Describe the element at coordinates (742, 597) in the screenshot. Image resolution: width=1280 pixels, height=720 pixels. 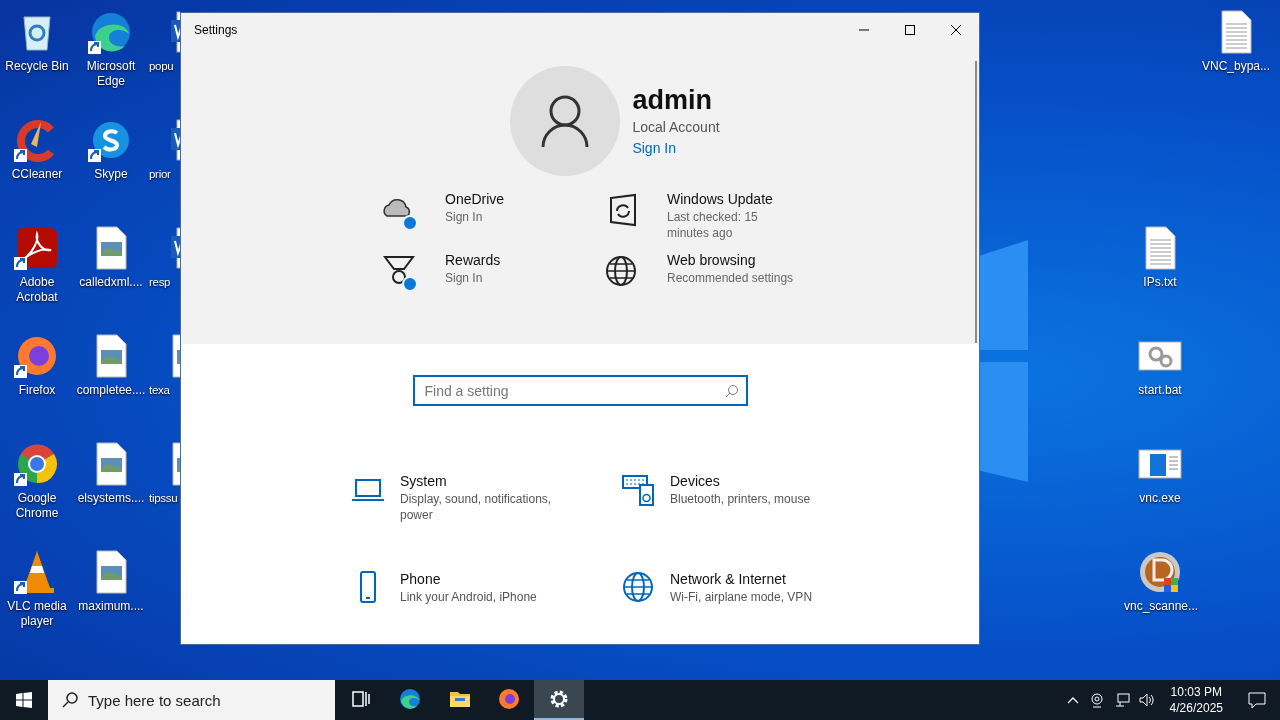
I see `category-description: Wi-Fi, airplane mode, VPN` at that location.